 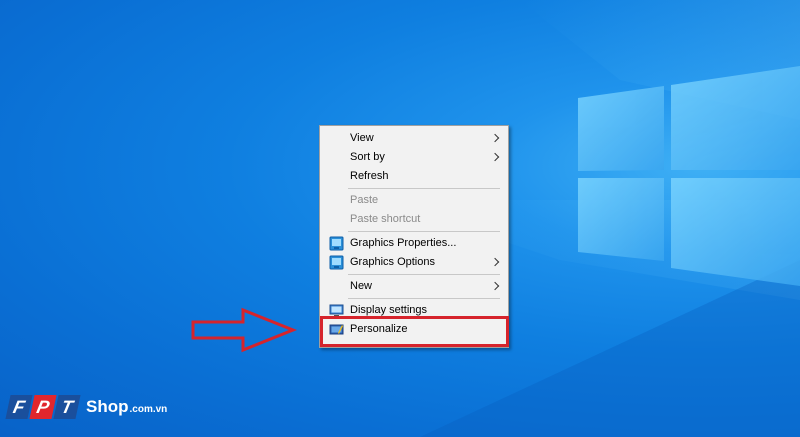 I want to click on windows-logo, so click(x=689, y=176).